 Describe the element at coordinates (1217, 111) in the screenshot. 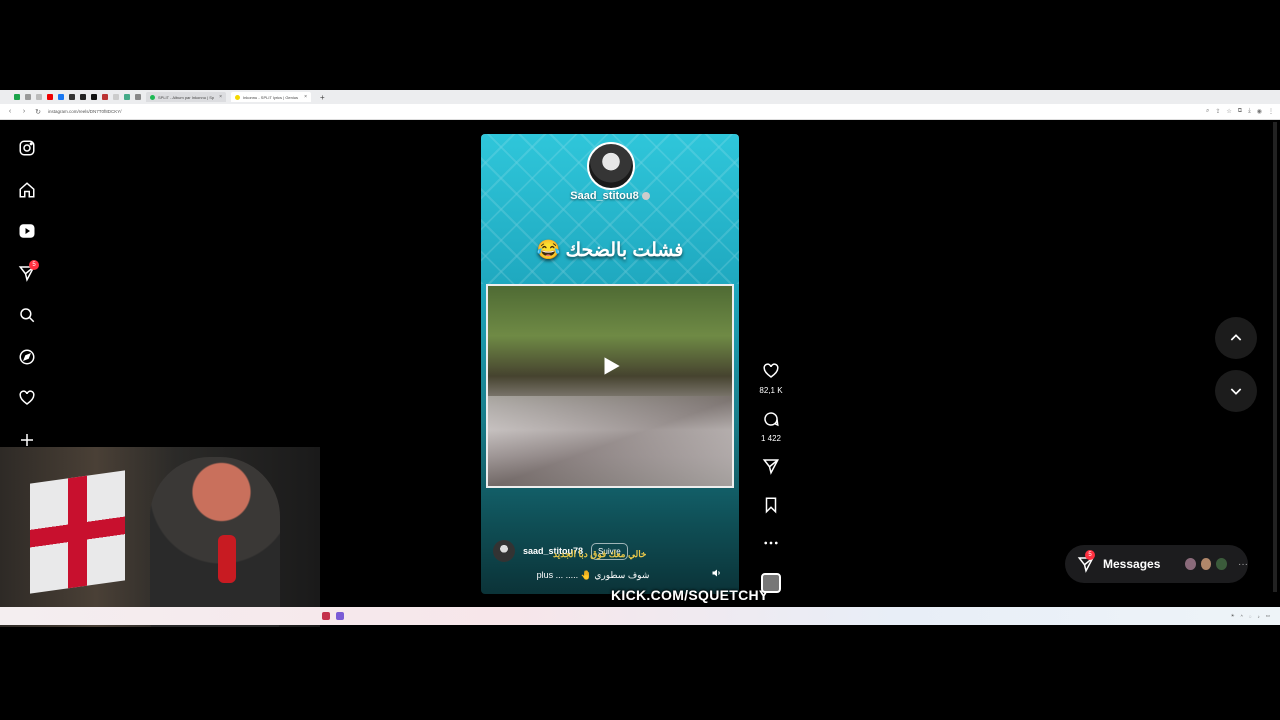

I see `share-icon: ⇪` at that location.